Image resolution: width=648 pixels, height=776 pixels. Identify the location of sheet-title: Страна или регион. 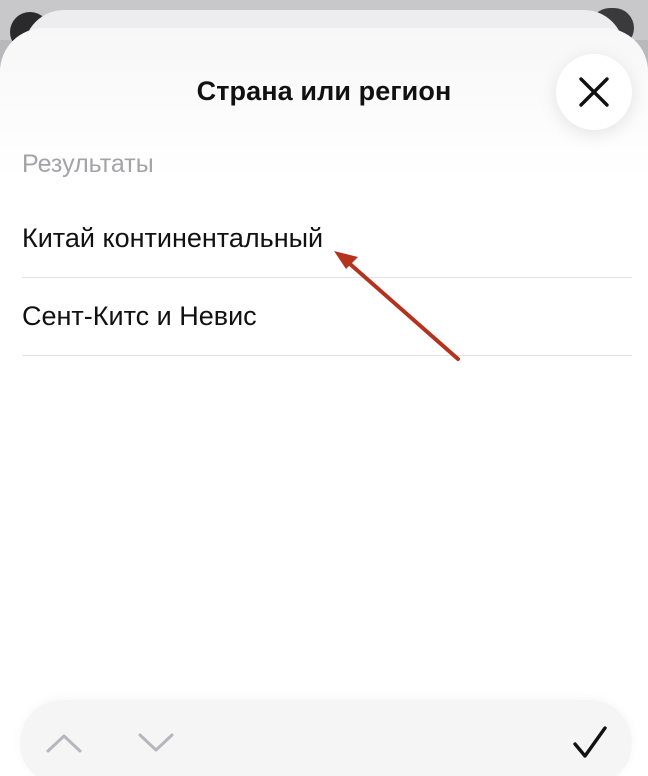
(324, 91).